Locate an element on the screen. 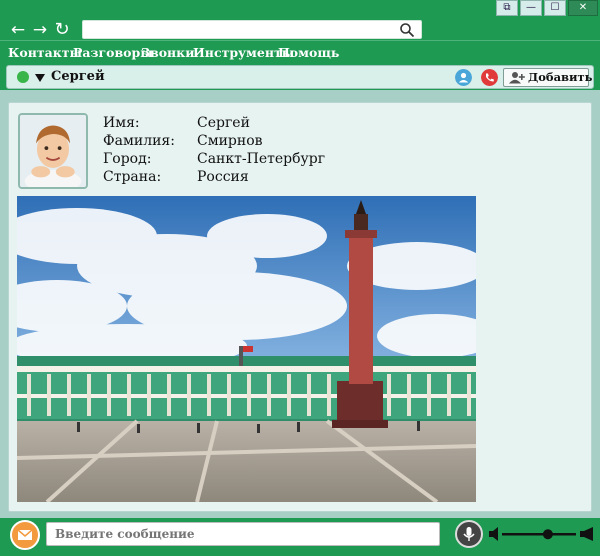 The image size is (600, 556). window-controls: ⧉ — ☐ ✕ is located at coordinates (547, 8).